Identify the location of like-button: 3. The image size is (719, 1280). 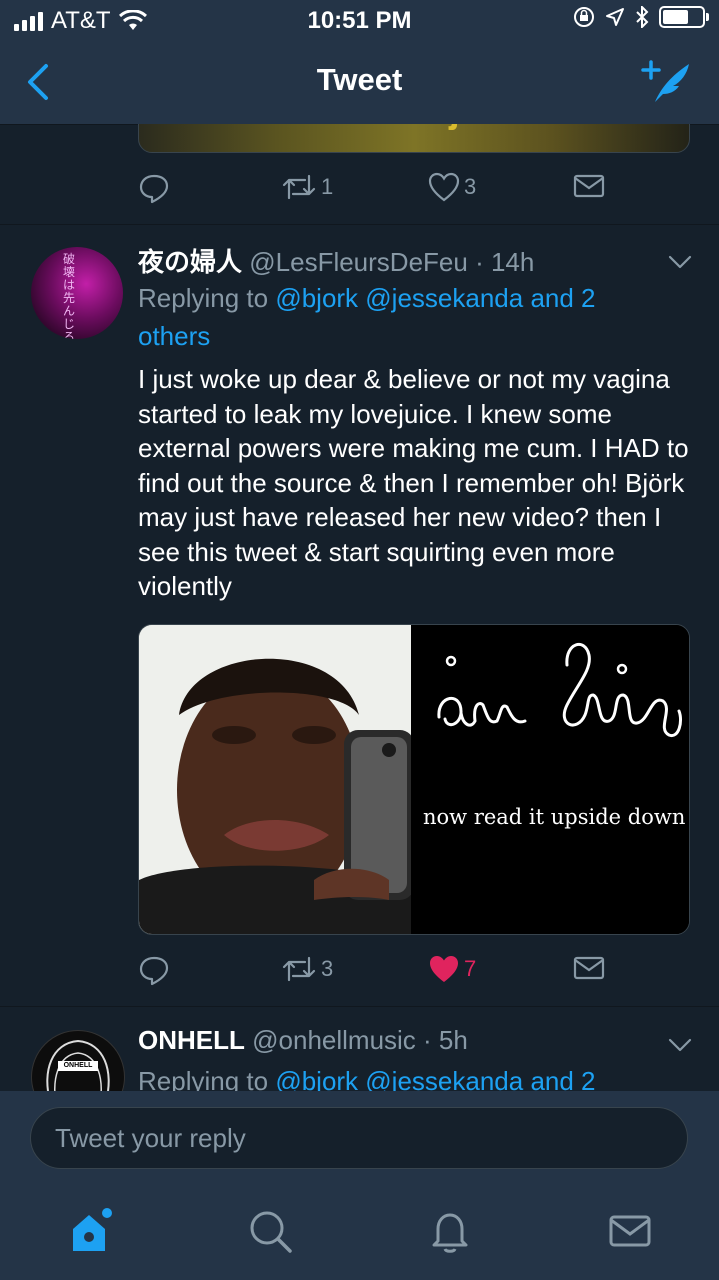
(452, 187).